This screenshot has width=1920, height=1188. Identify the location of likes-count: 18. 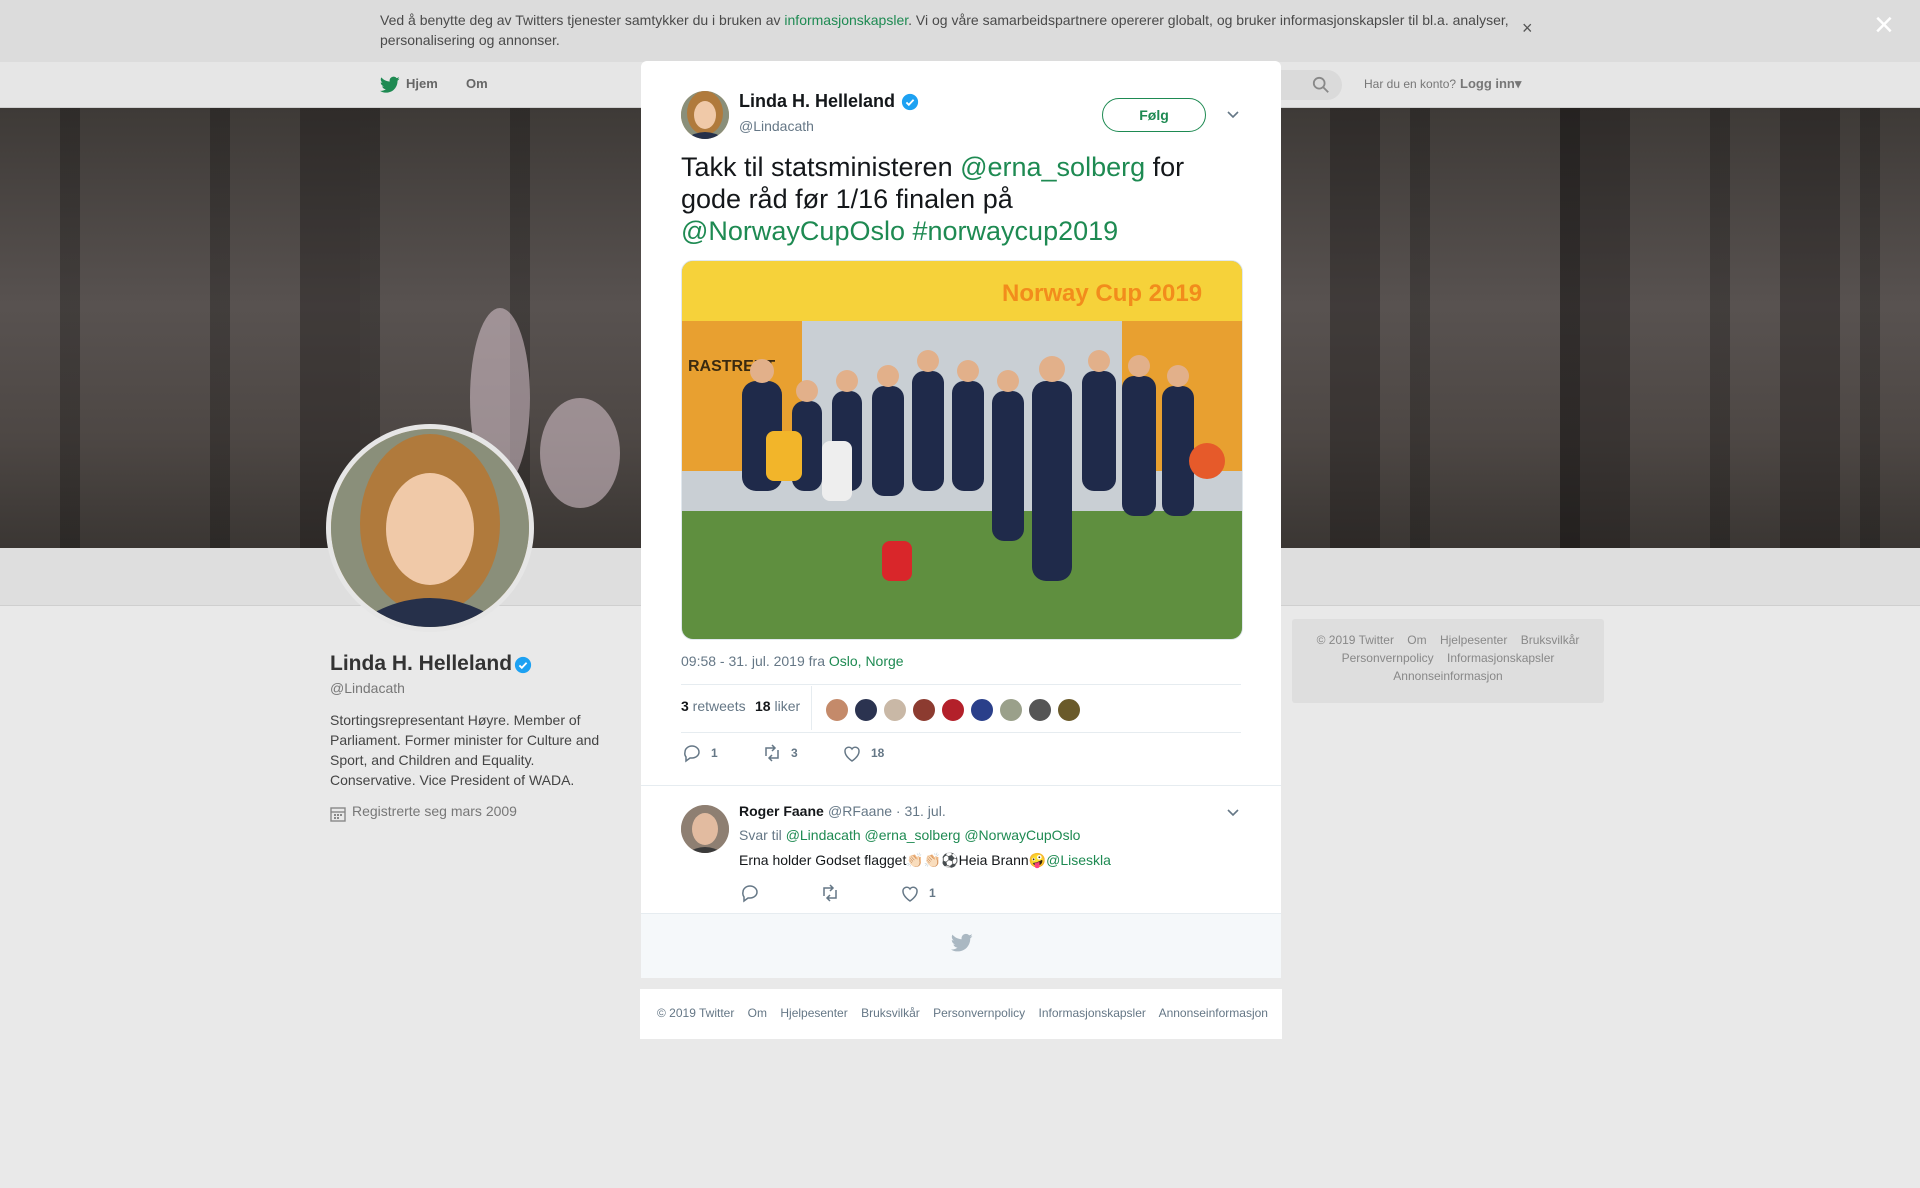
(763, 706).